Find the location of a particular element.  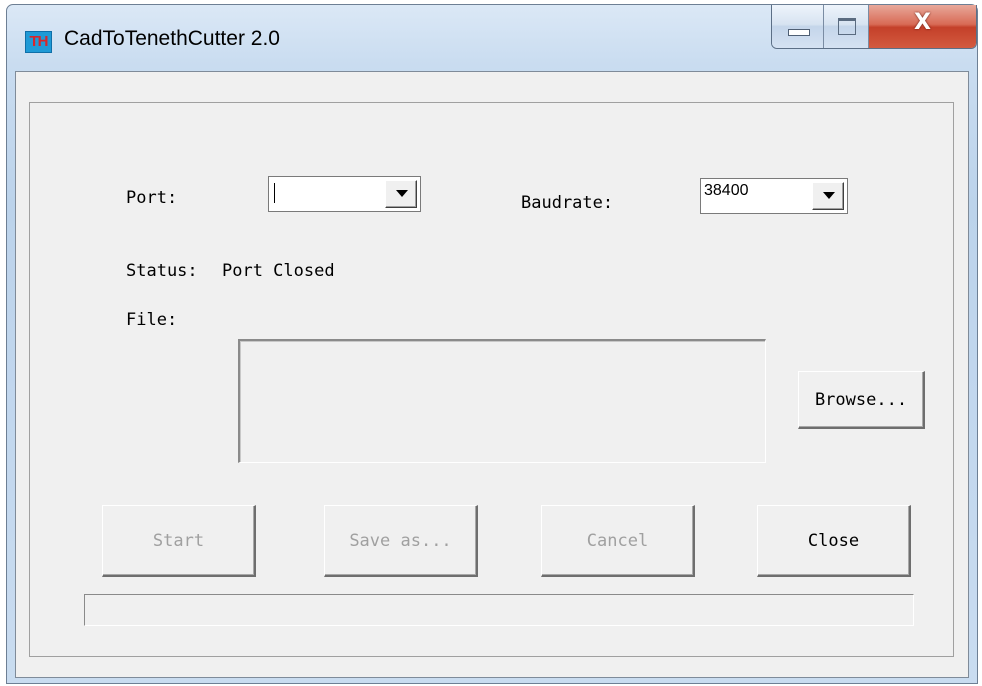

maximize-icon is located at coordinates (846, 26).